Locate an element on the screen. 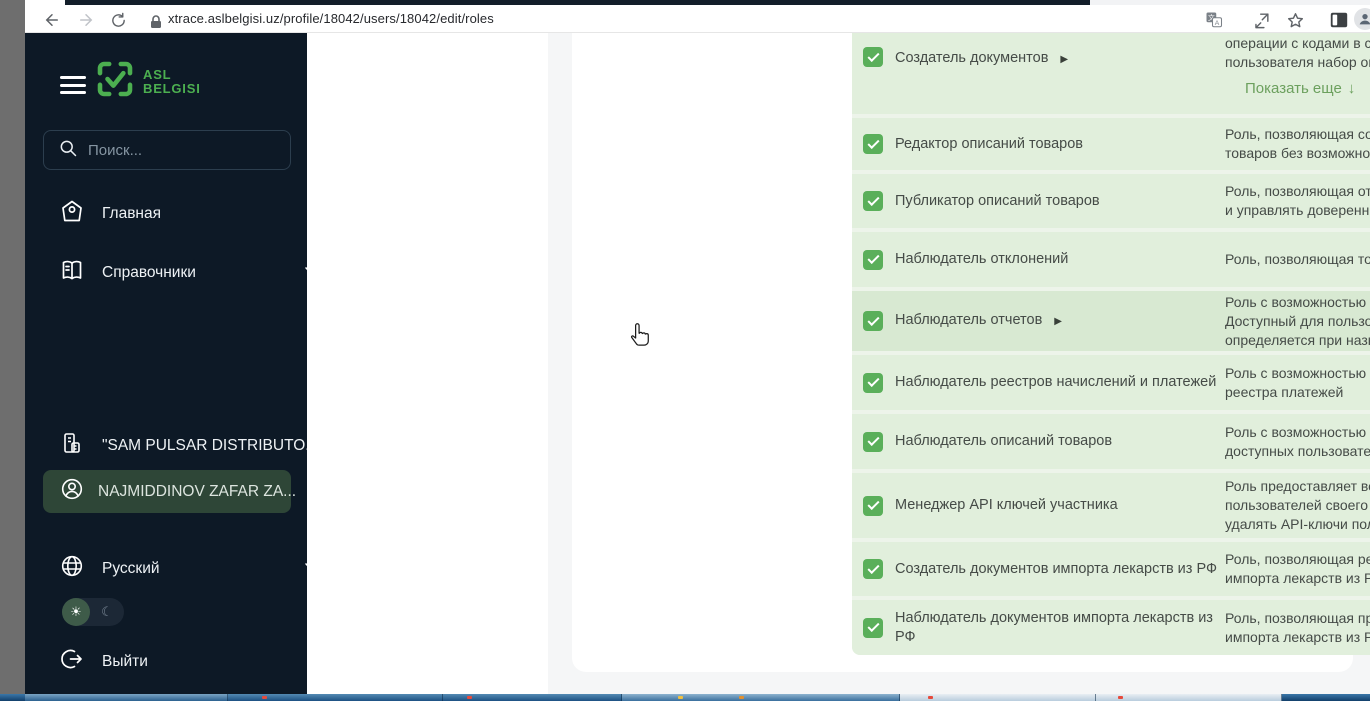 This screenshot has height=701, width=1370. down-arrow-icon: ↓ is located at coordinates (1351, 88).